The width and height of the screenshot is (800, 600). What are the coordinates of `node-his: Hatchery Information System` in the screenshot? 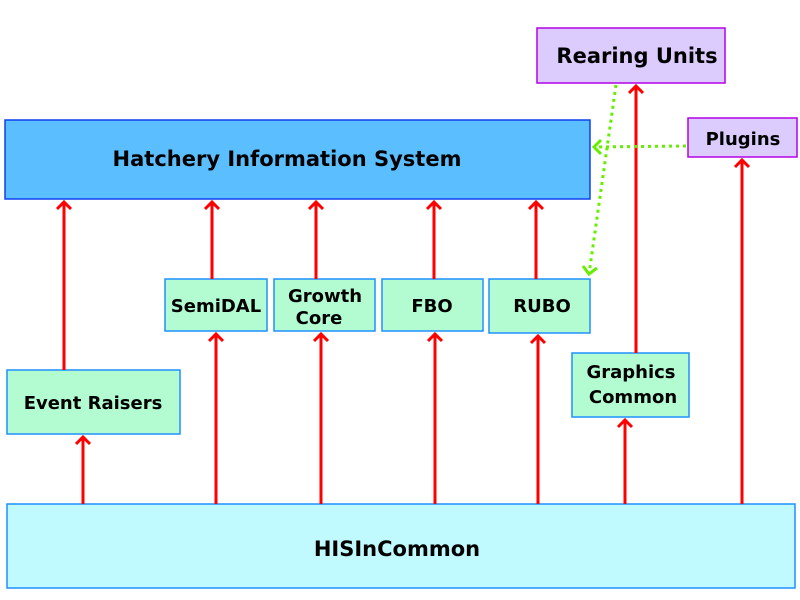 It's located at (297, 159).